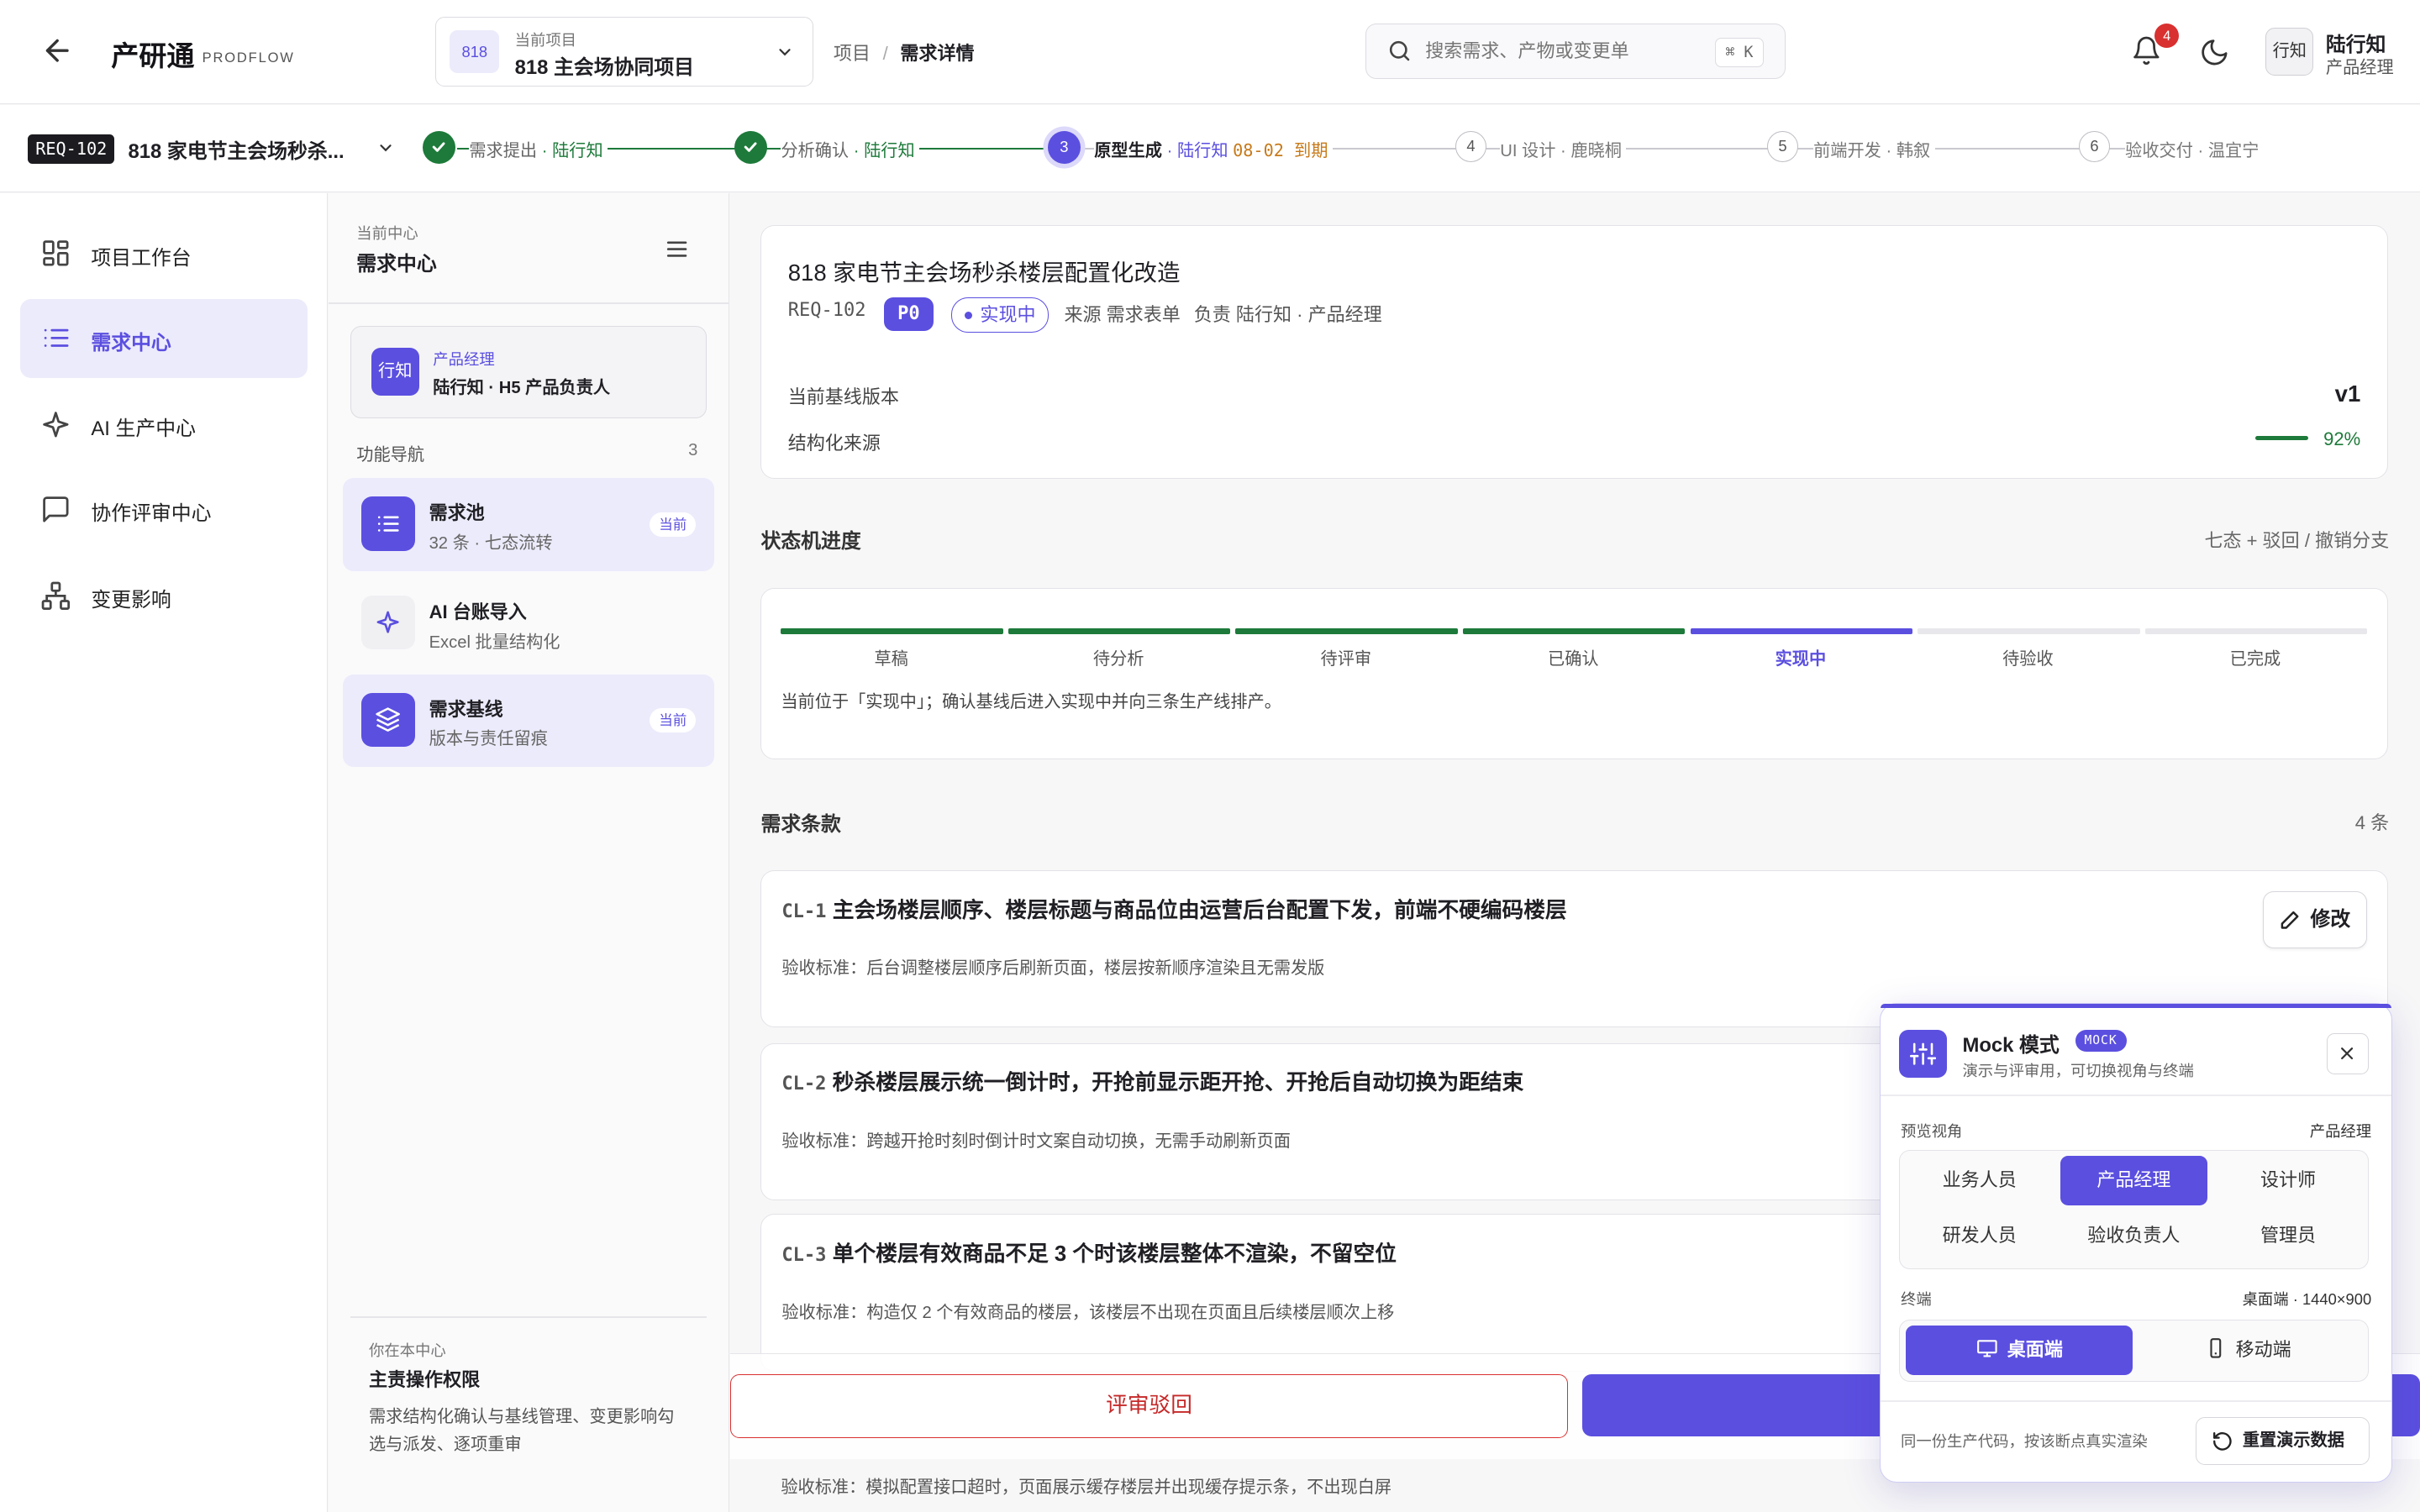  I want to click on step-number: 5, so click(1783, 146).